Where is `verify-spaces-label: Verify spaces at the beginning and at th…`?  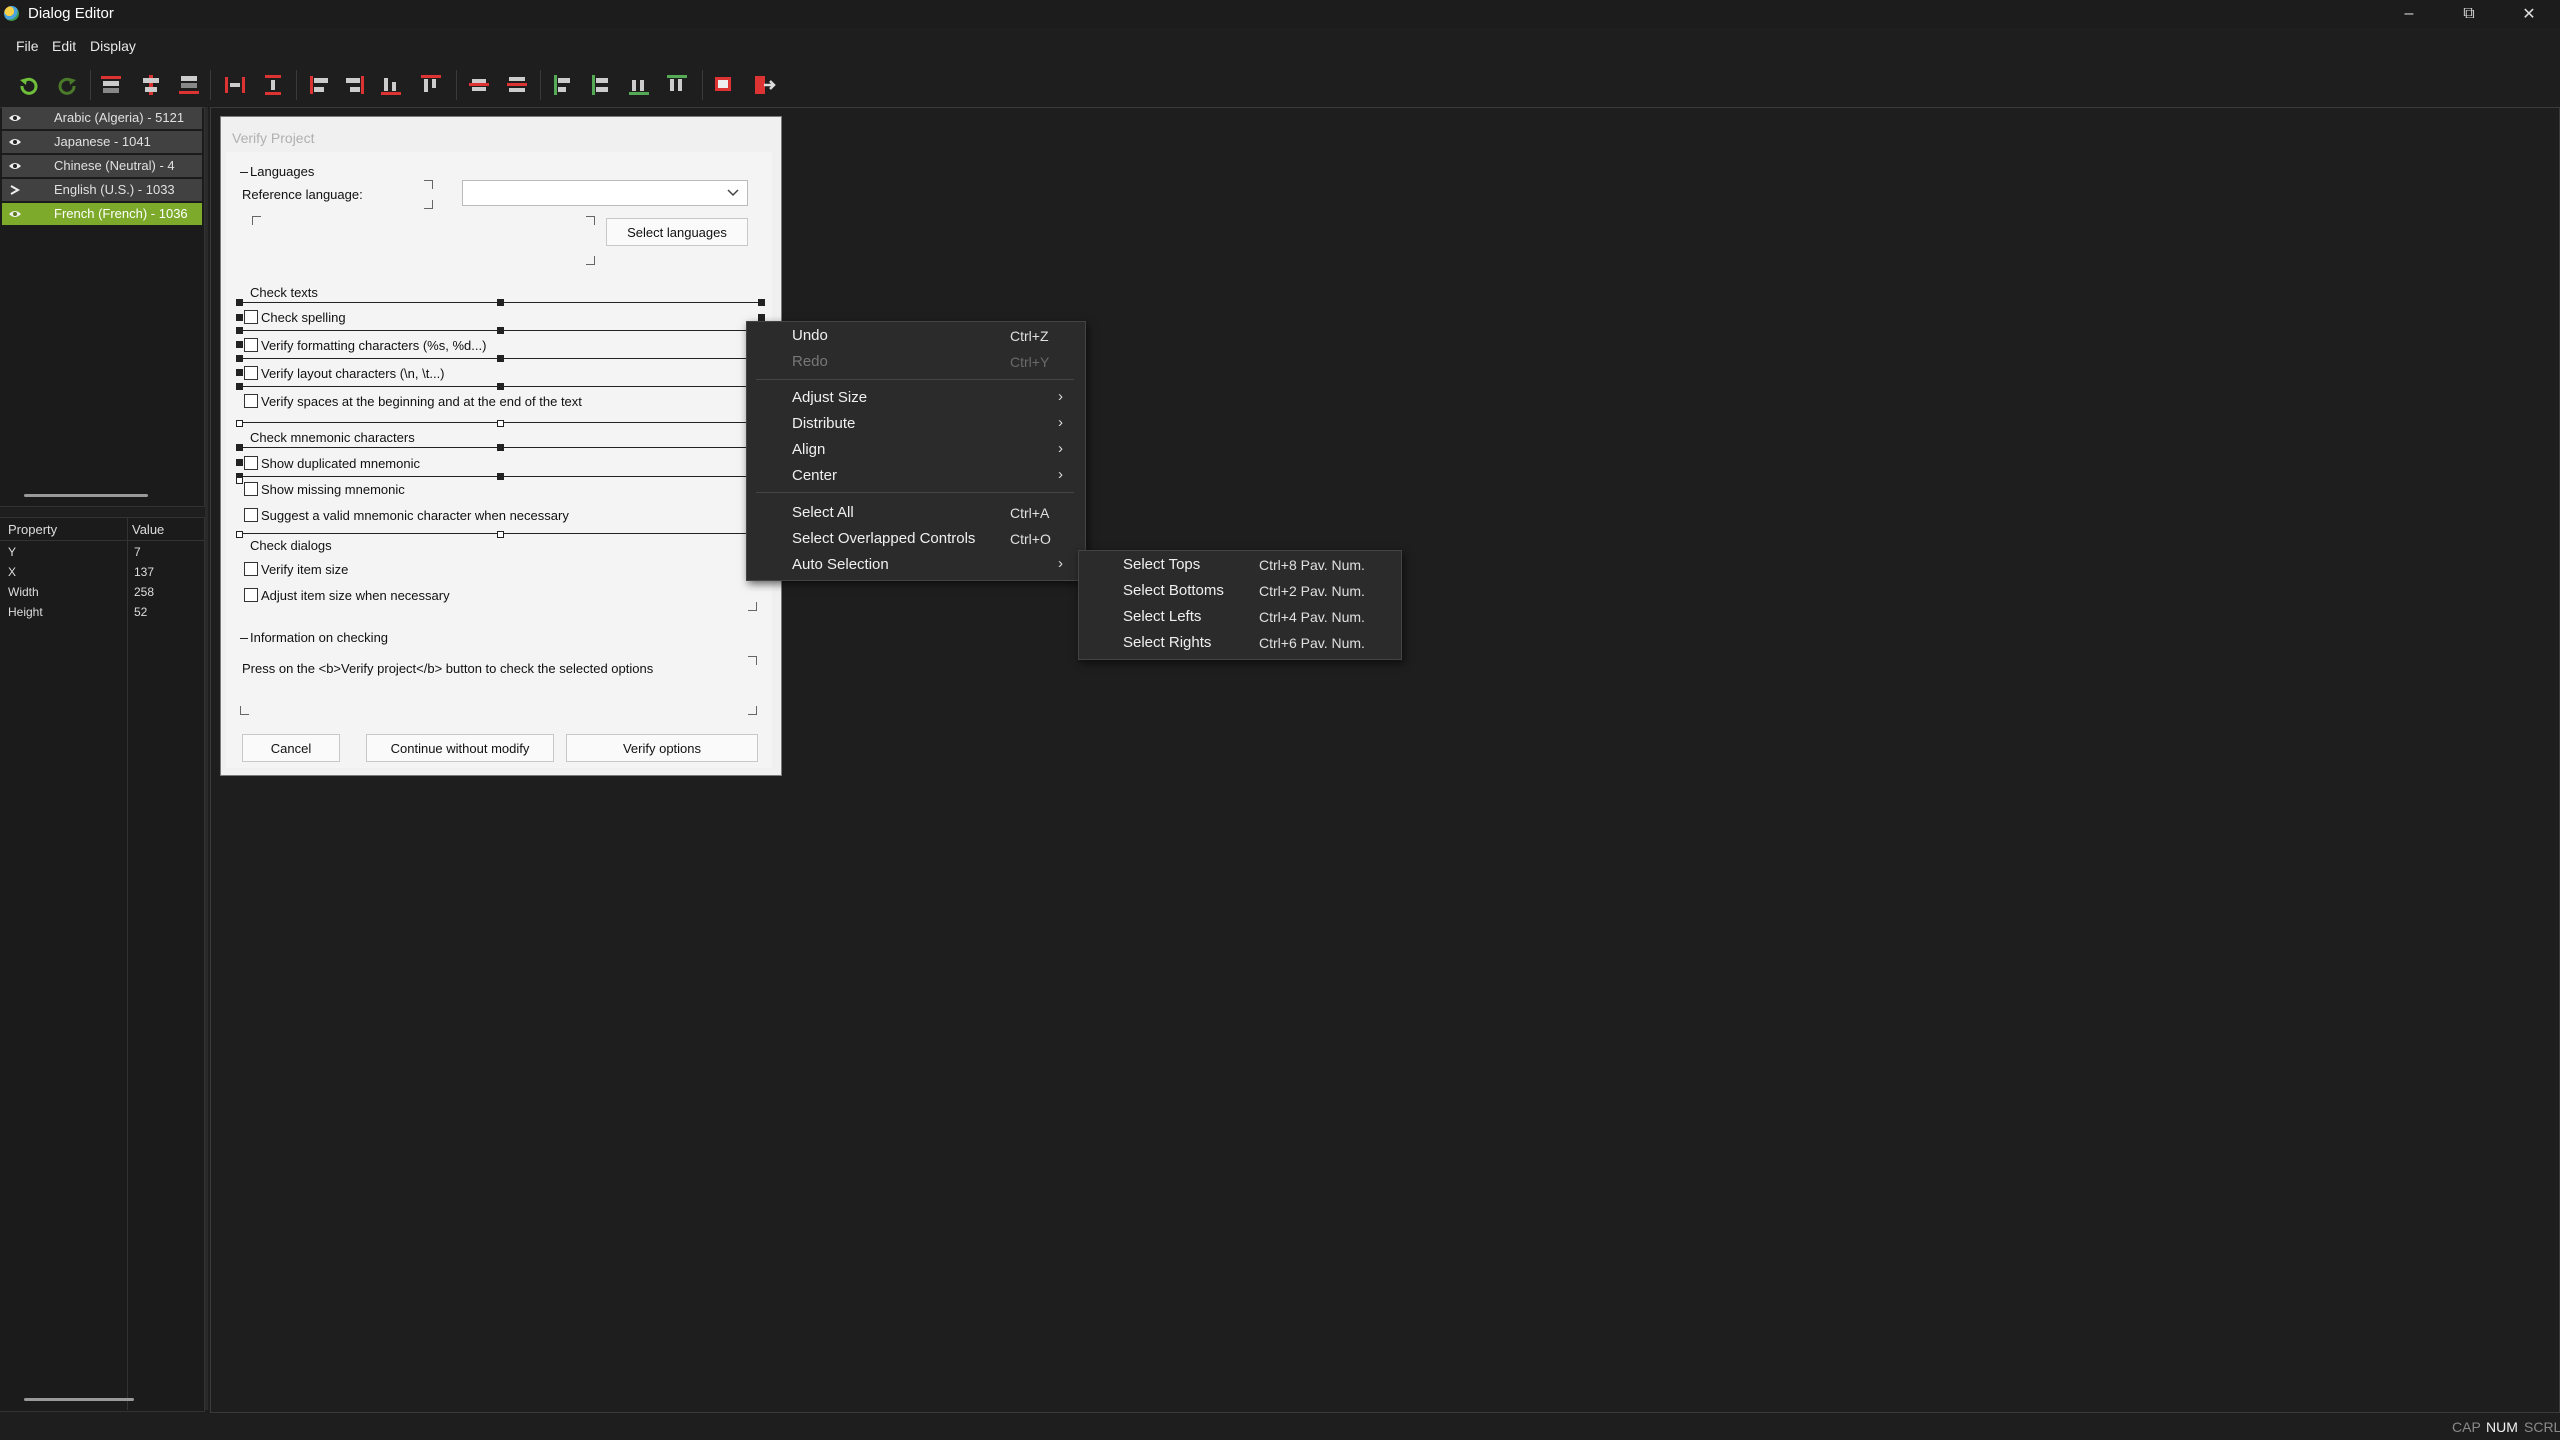
verify-spaces-label: Verify spaces at the beginning and at th… is located at coordinates (421, 401).